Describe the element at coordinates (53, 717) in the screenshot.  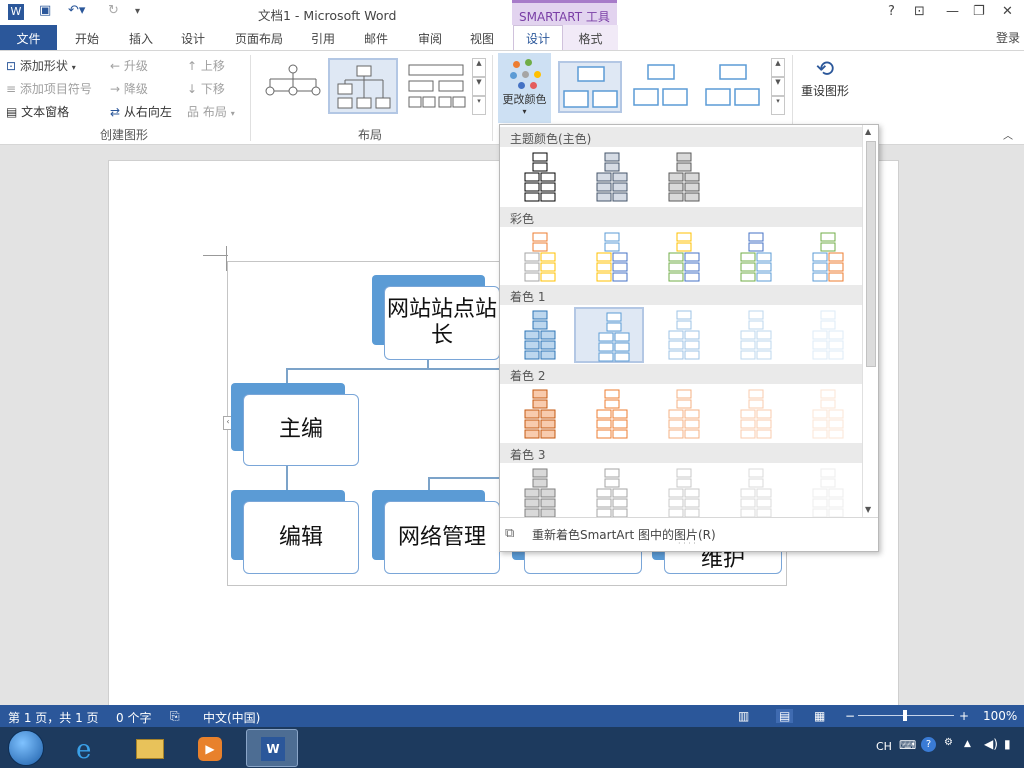
I see `page-count: 第 1 页，共 1 页` at that location.